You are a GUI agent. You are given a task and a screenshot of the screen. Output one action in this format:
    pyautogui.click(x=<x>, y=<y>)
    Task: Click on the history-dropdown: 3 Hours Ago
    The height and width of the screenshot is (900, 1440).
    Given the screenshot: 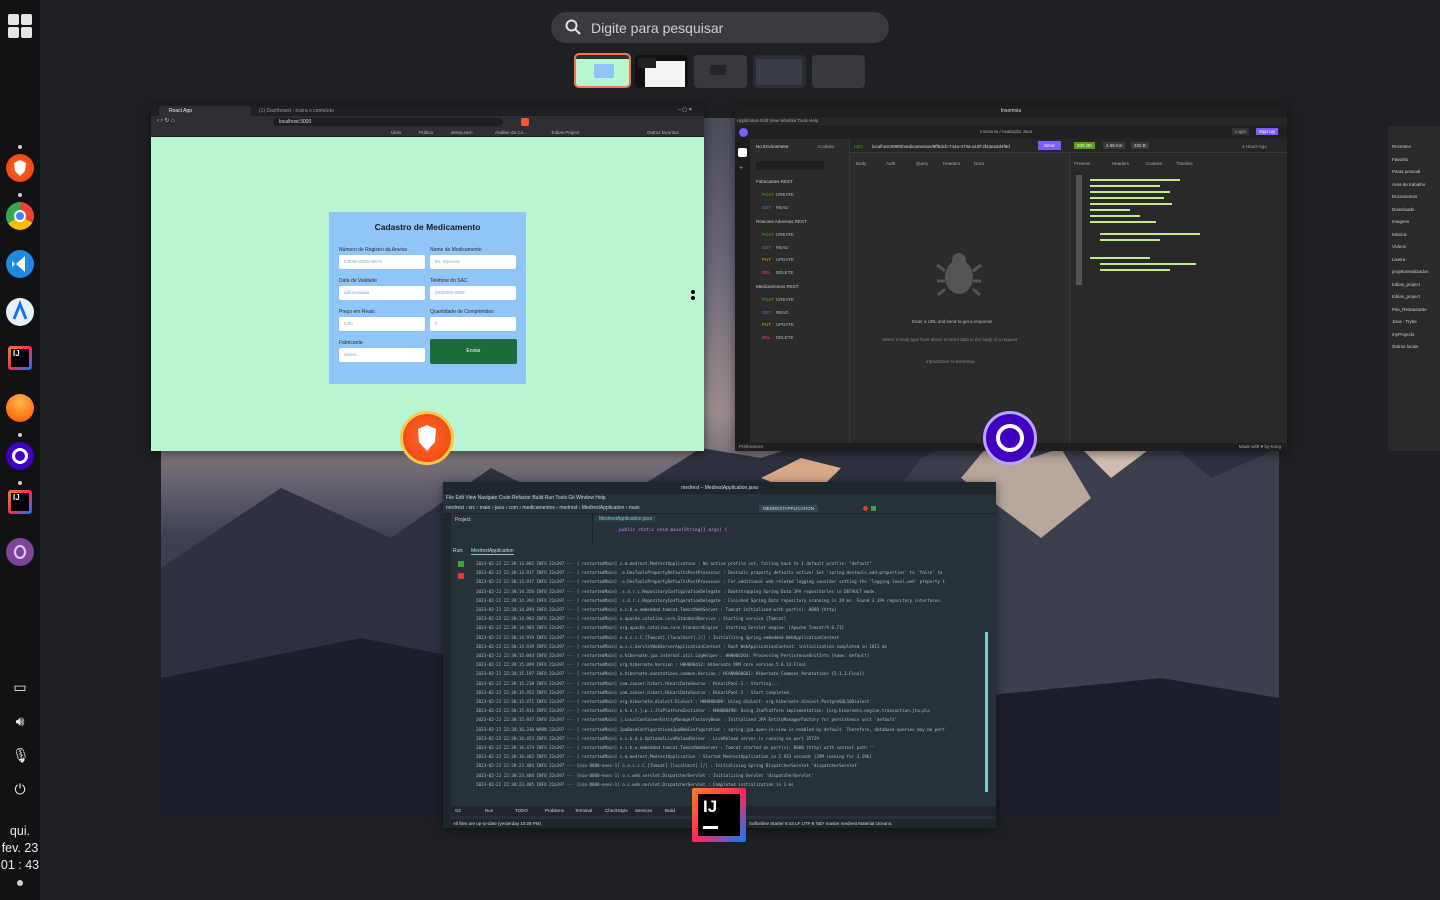 What is the action you would take?
    pyautogui.click(x=1254, y=146)
    